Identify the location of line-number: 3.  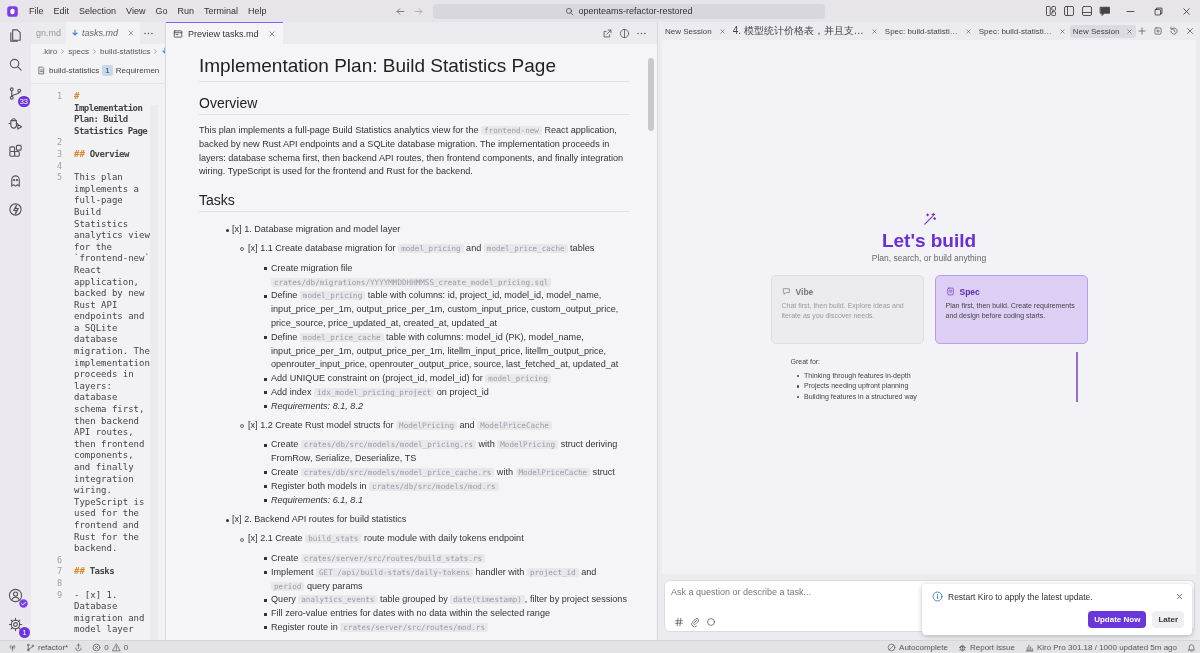
(58, 154).